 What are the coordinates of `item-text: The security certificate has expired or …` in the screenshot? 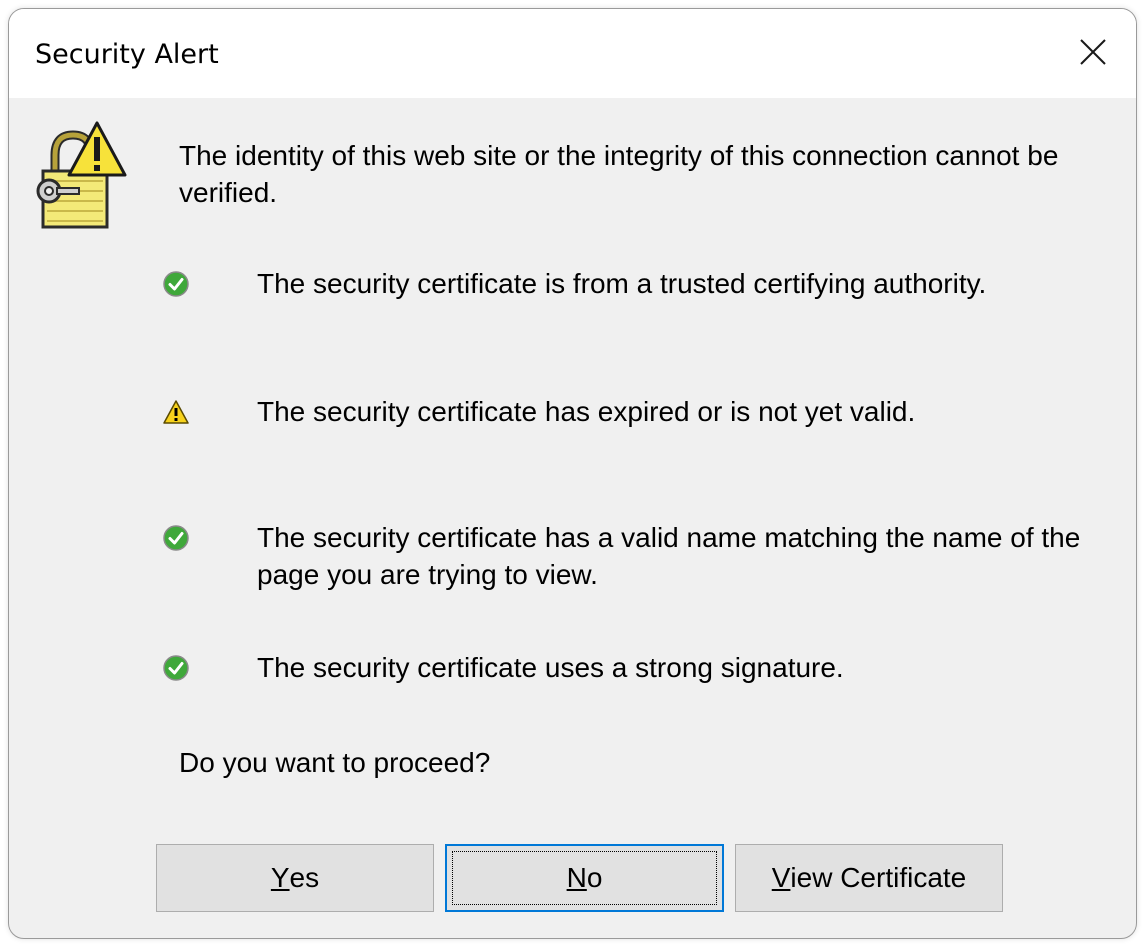 It's located at (586, 411).